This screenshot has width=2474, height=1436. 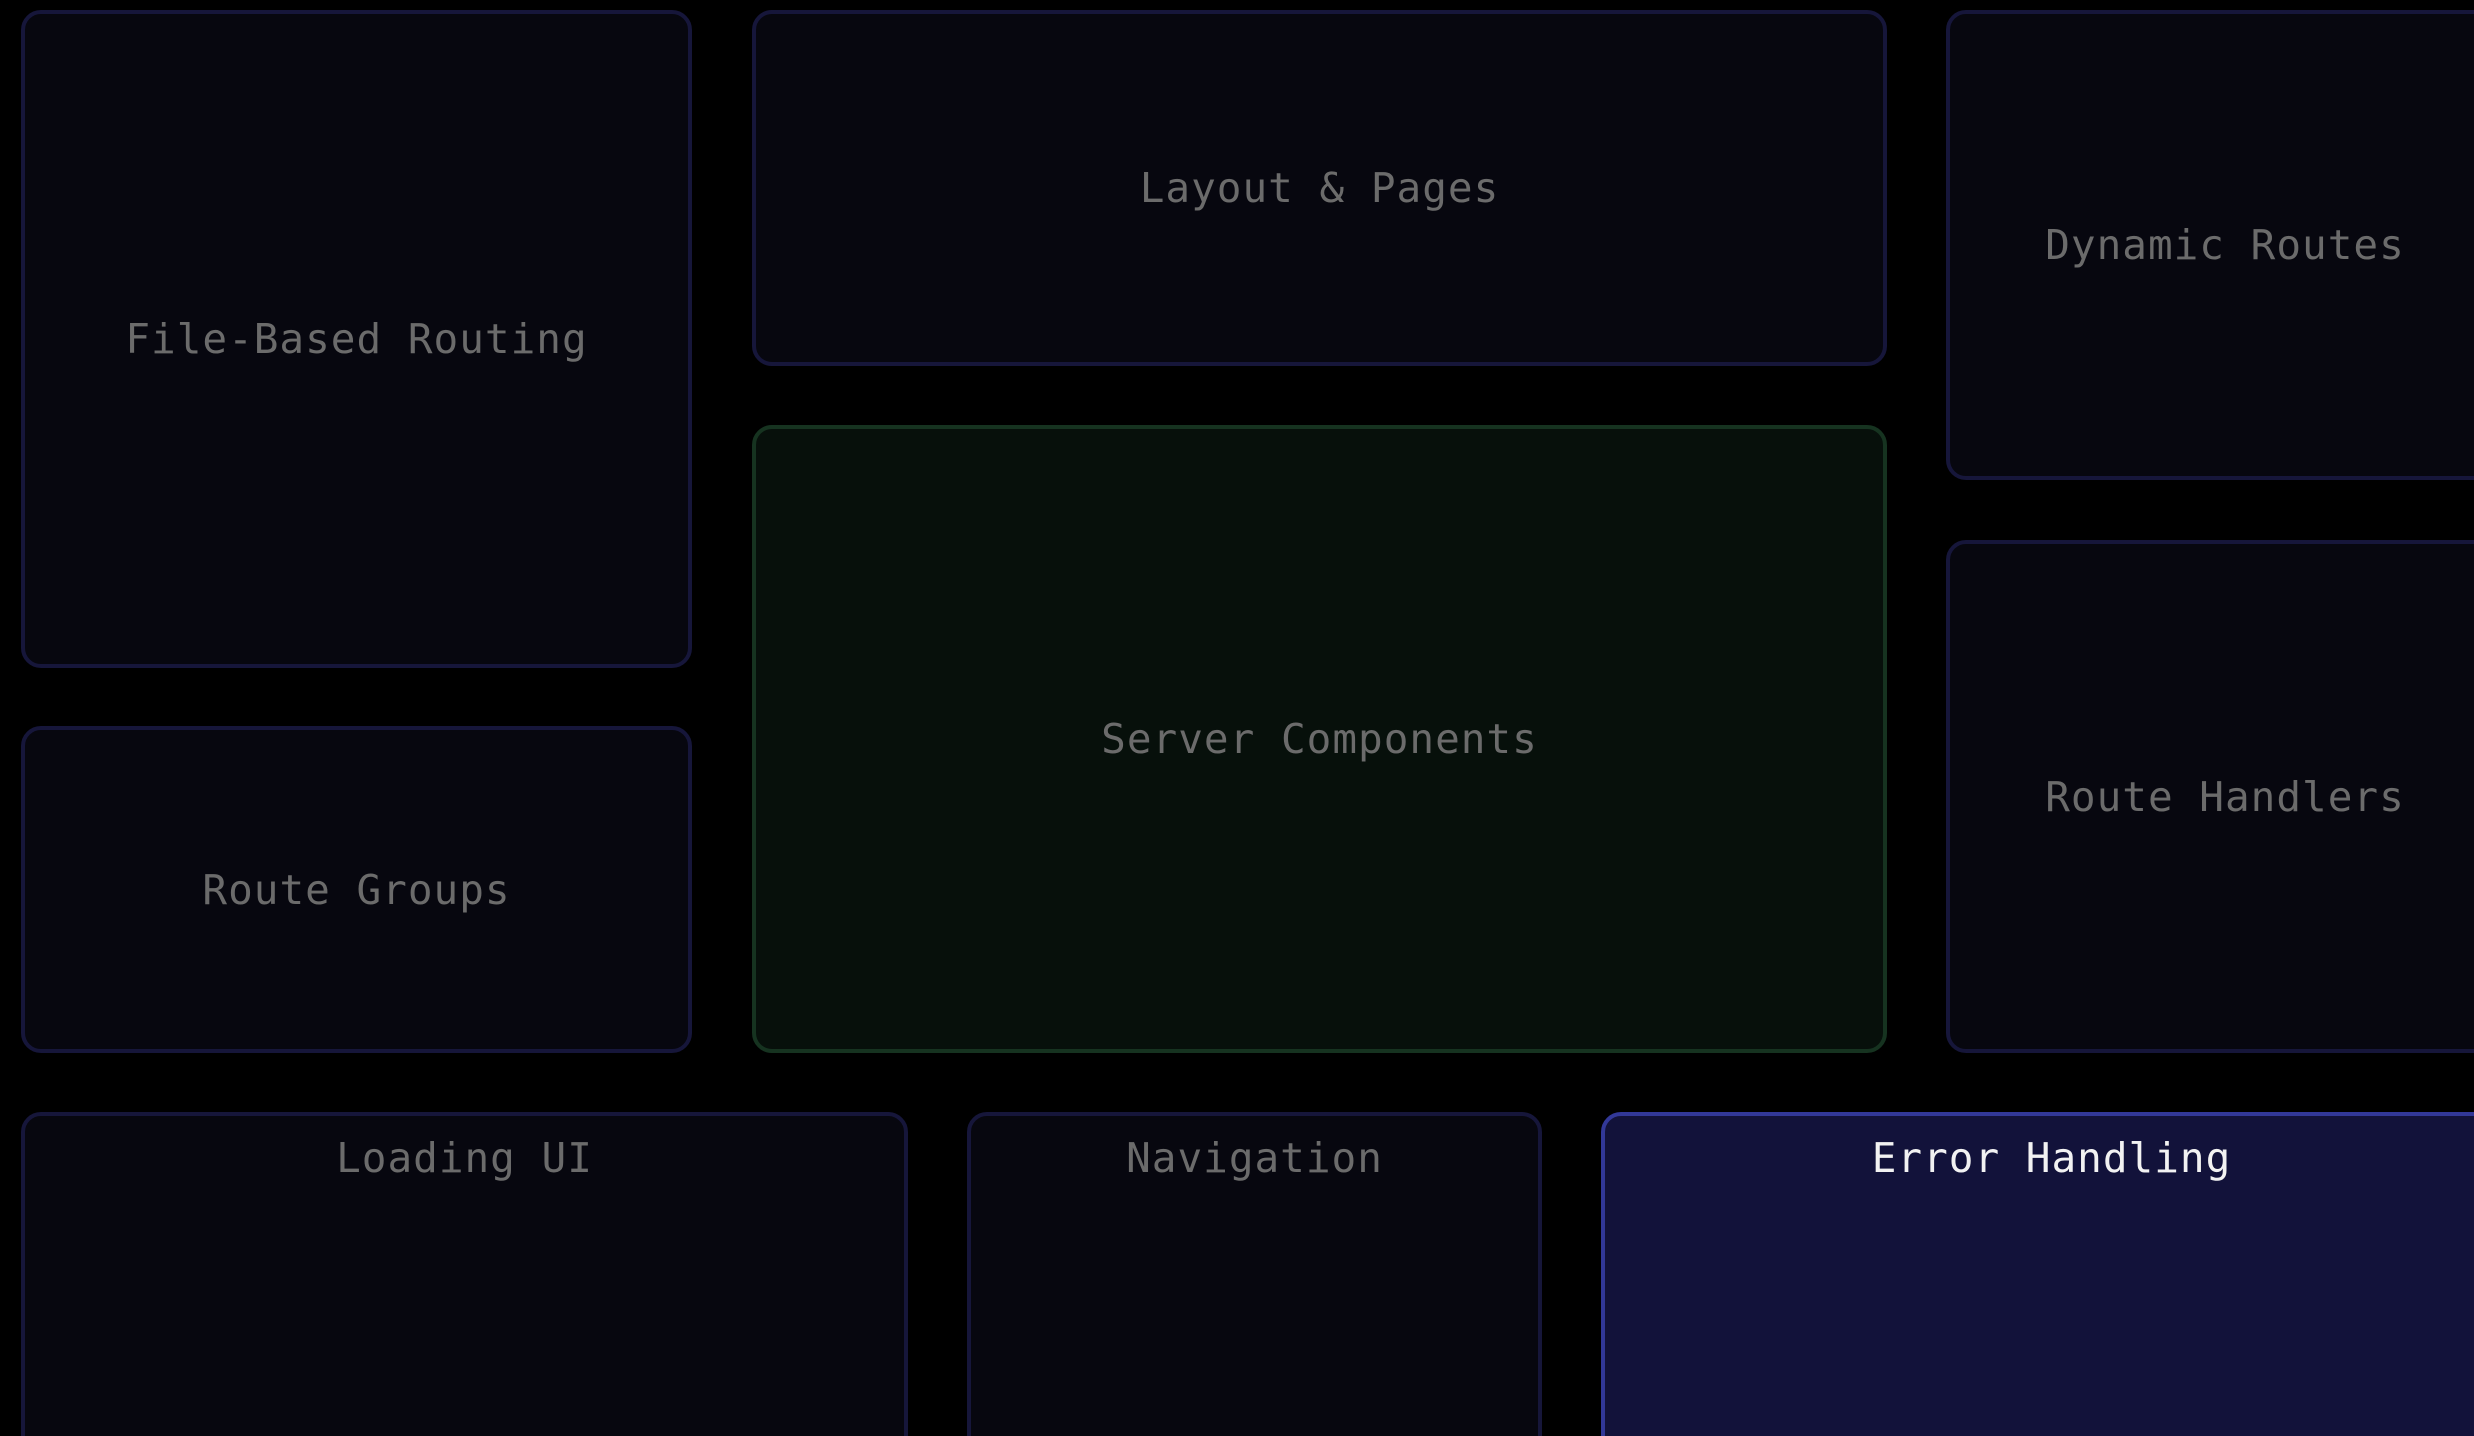 I want to click on tile-layout-pages: Layout & Pages, so click(x=1319, y=188).